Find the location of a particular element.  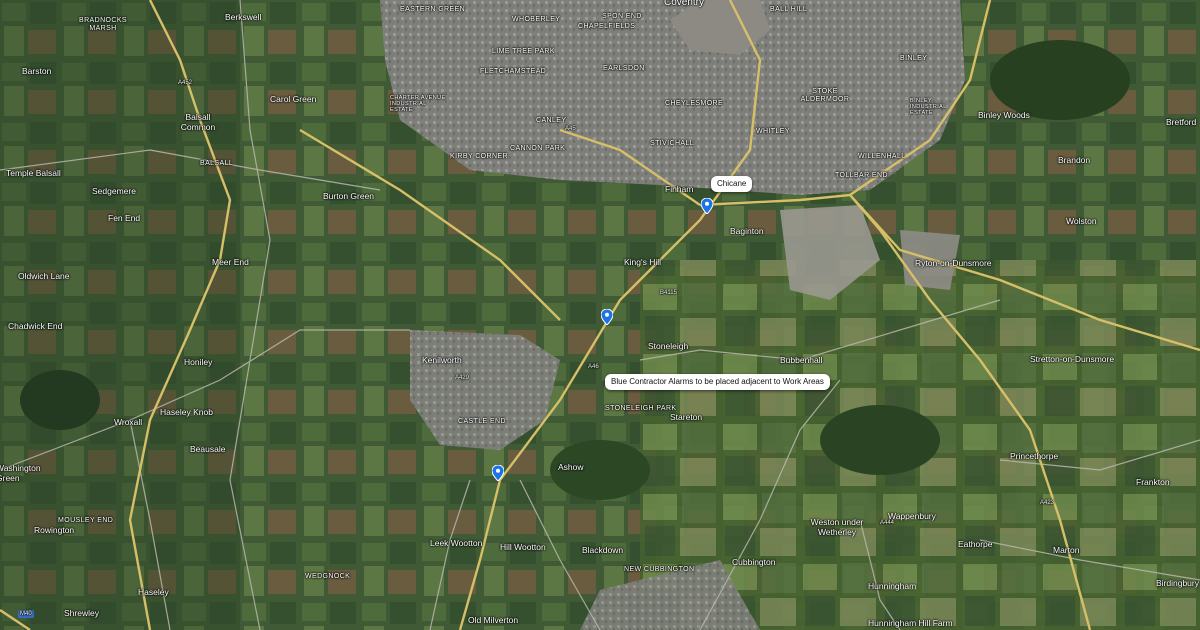

place-label: LIME TREE PARK is located at coordinates (523, 51).